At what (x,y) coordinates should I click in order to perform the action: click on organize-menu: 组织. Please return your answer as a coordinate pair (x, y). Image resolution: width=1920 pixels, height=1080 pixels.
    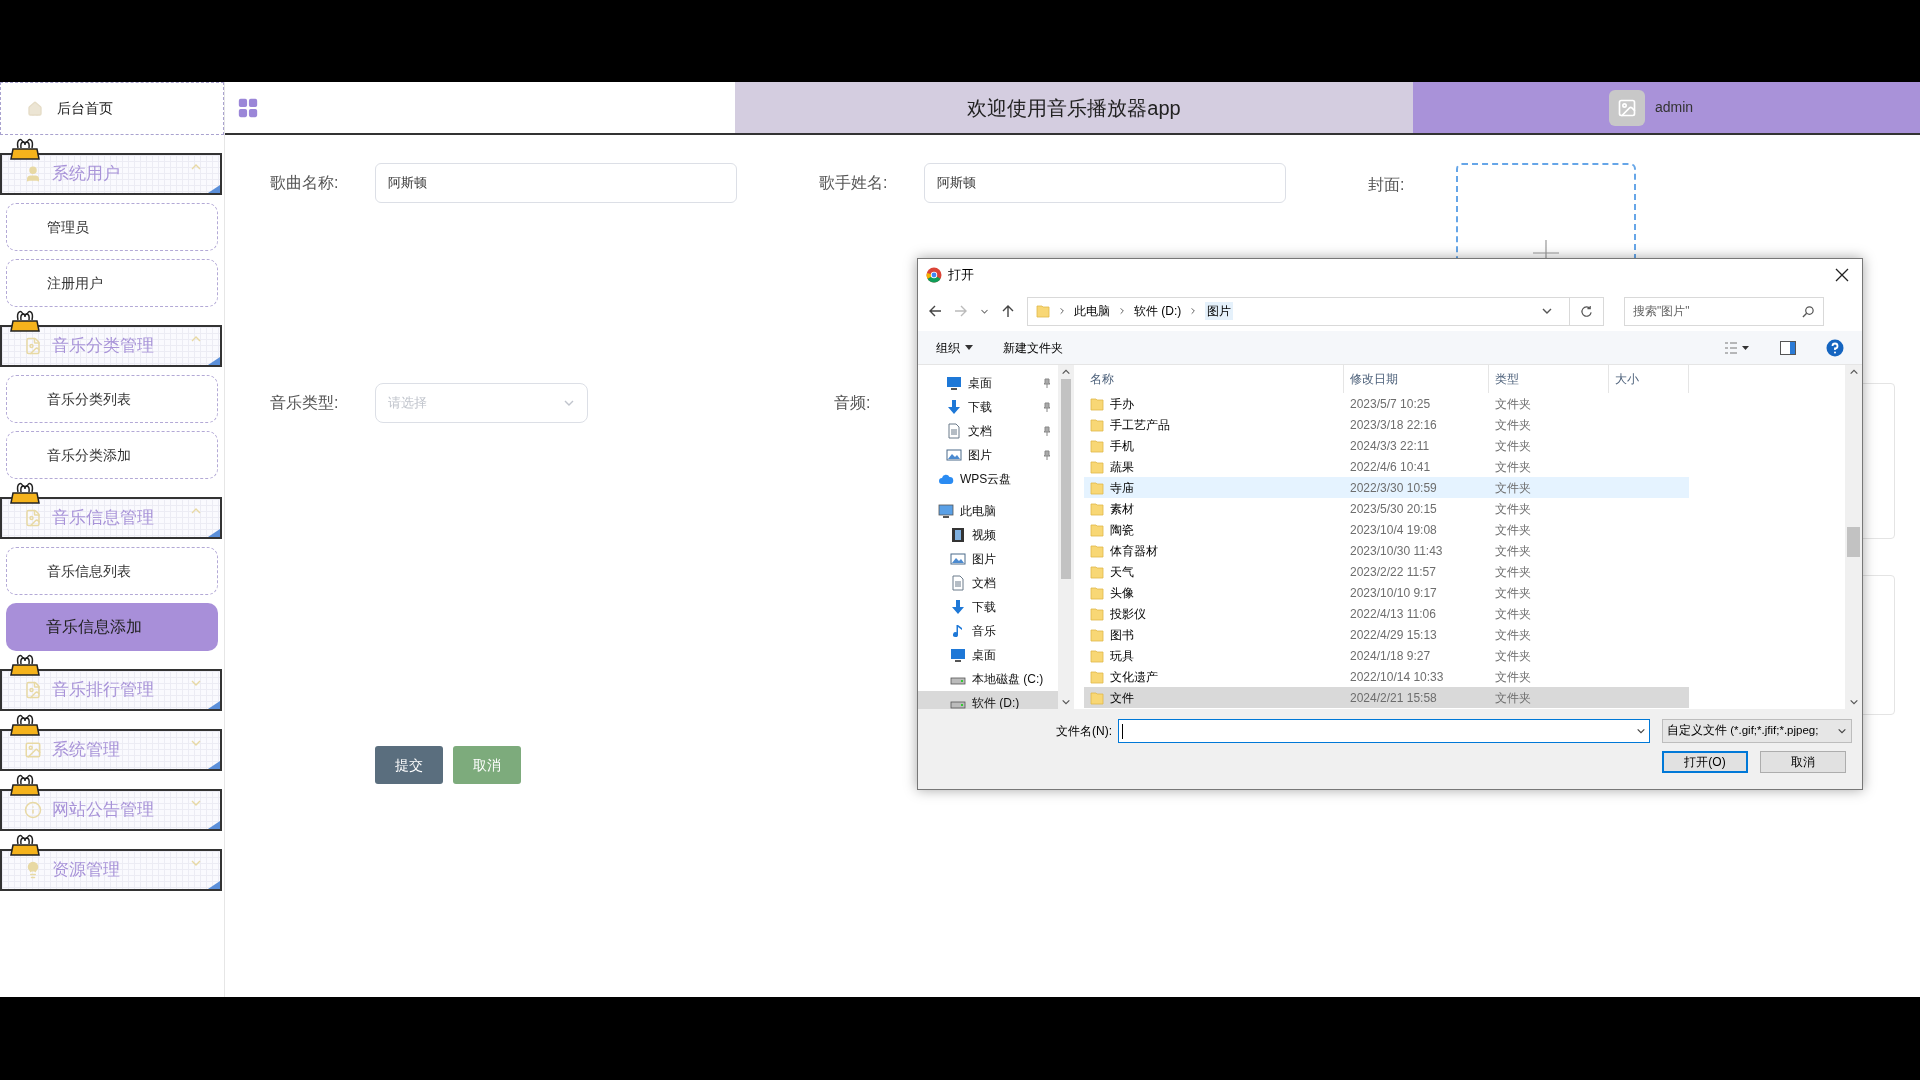
    Looking at the image, I should click on (954, 347).